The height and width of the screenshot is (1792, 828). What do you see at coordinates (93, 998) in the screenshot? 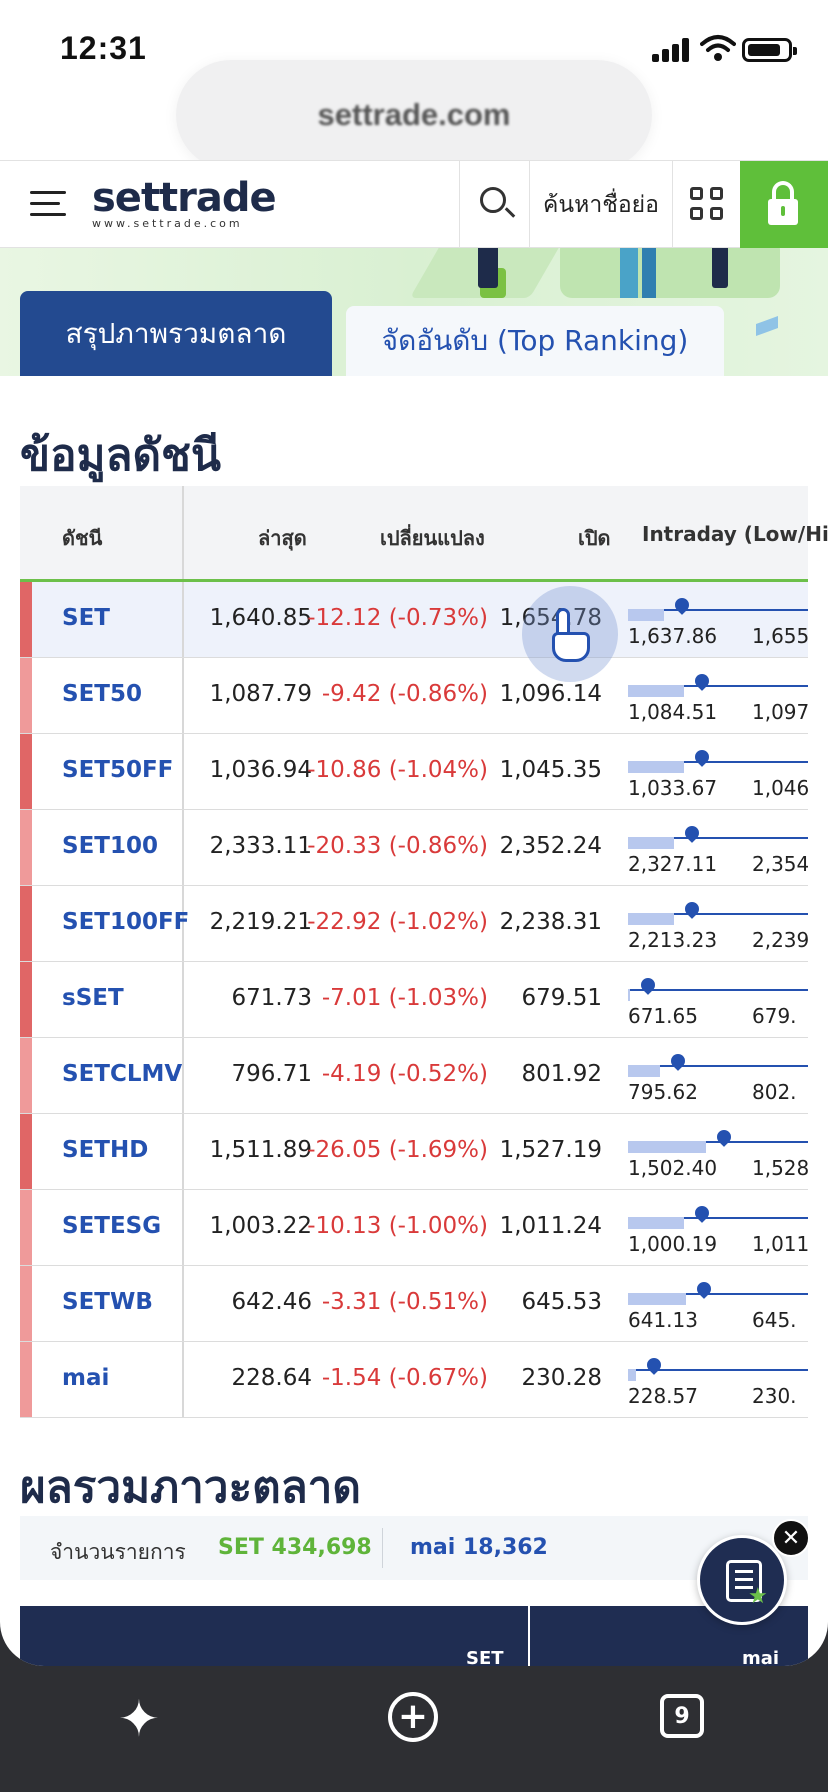
I see `index-name-link: sSET` at bounding box center [93, 998].